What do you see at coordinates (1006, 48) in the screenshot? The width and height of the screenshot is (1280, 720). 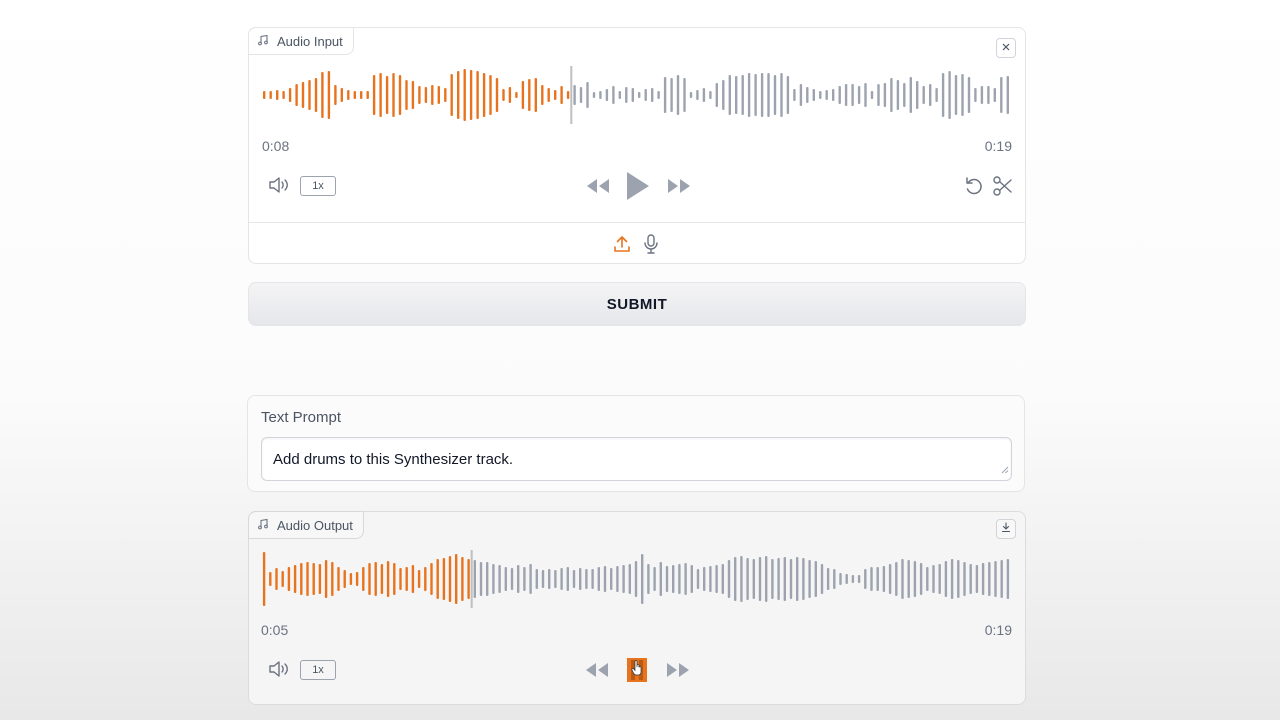 I see `clear-audio-button` at bounding box center [1006, 48].